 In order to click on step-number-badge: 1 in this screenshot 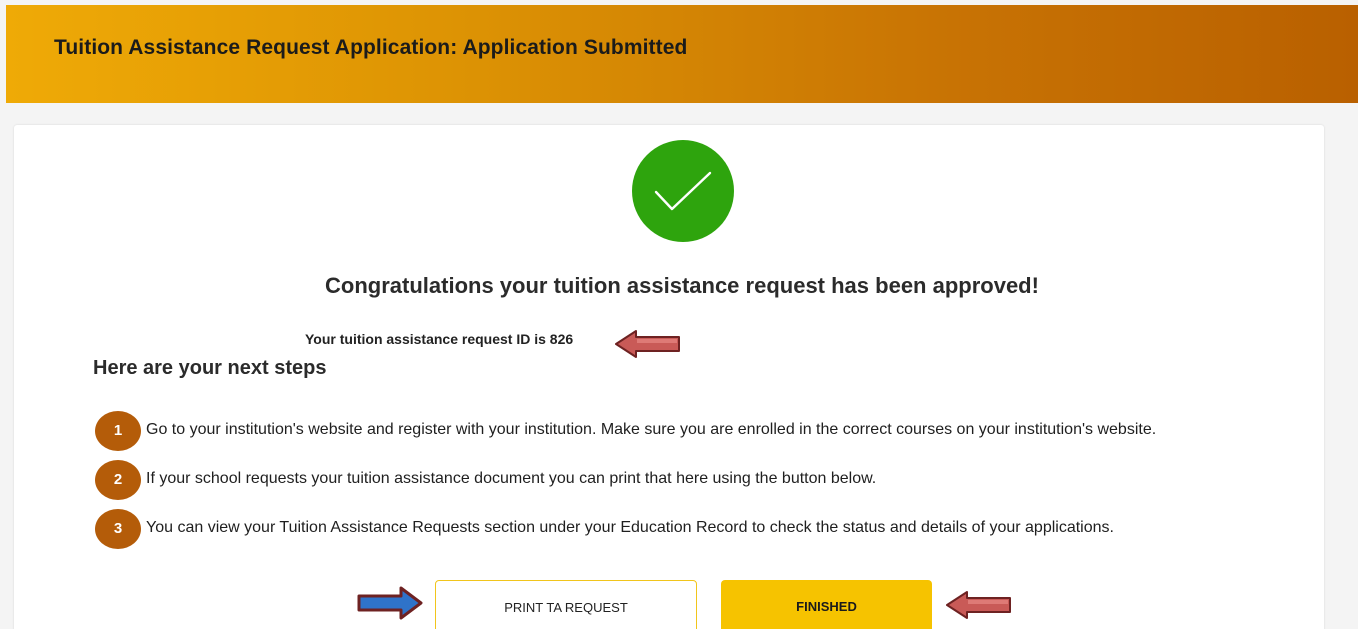, I will do `click(118, 431)`.